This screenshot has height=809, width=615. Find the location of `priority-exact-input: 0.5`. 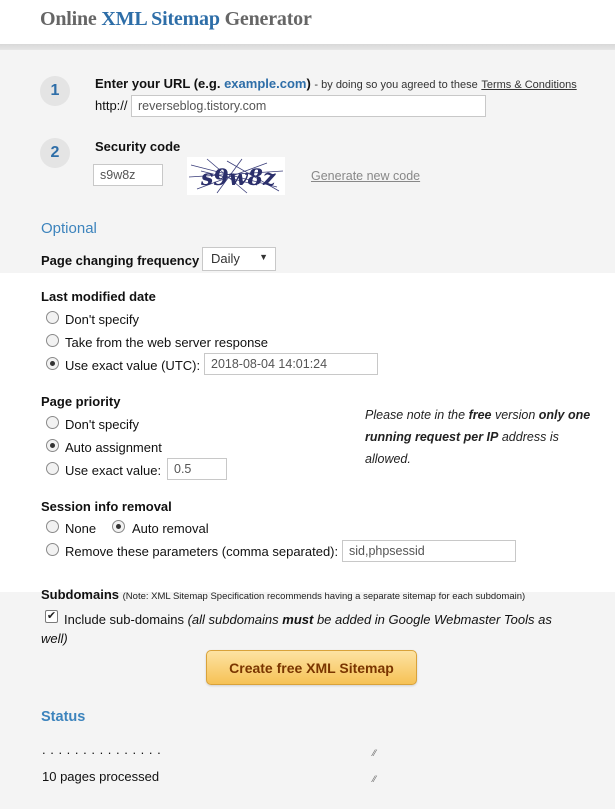

priority-exact-input: 0.5 is located at coordinates (197, 469).